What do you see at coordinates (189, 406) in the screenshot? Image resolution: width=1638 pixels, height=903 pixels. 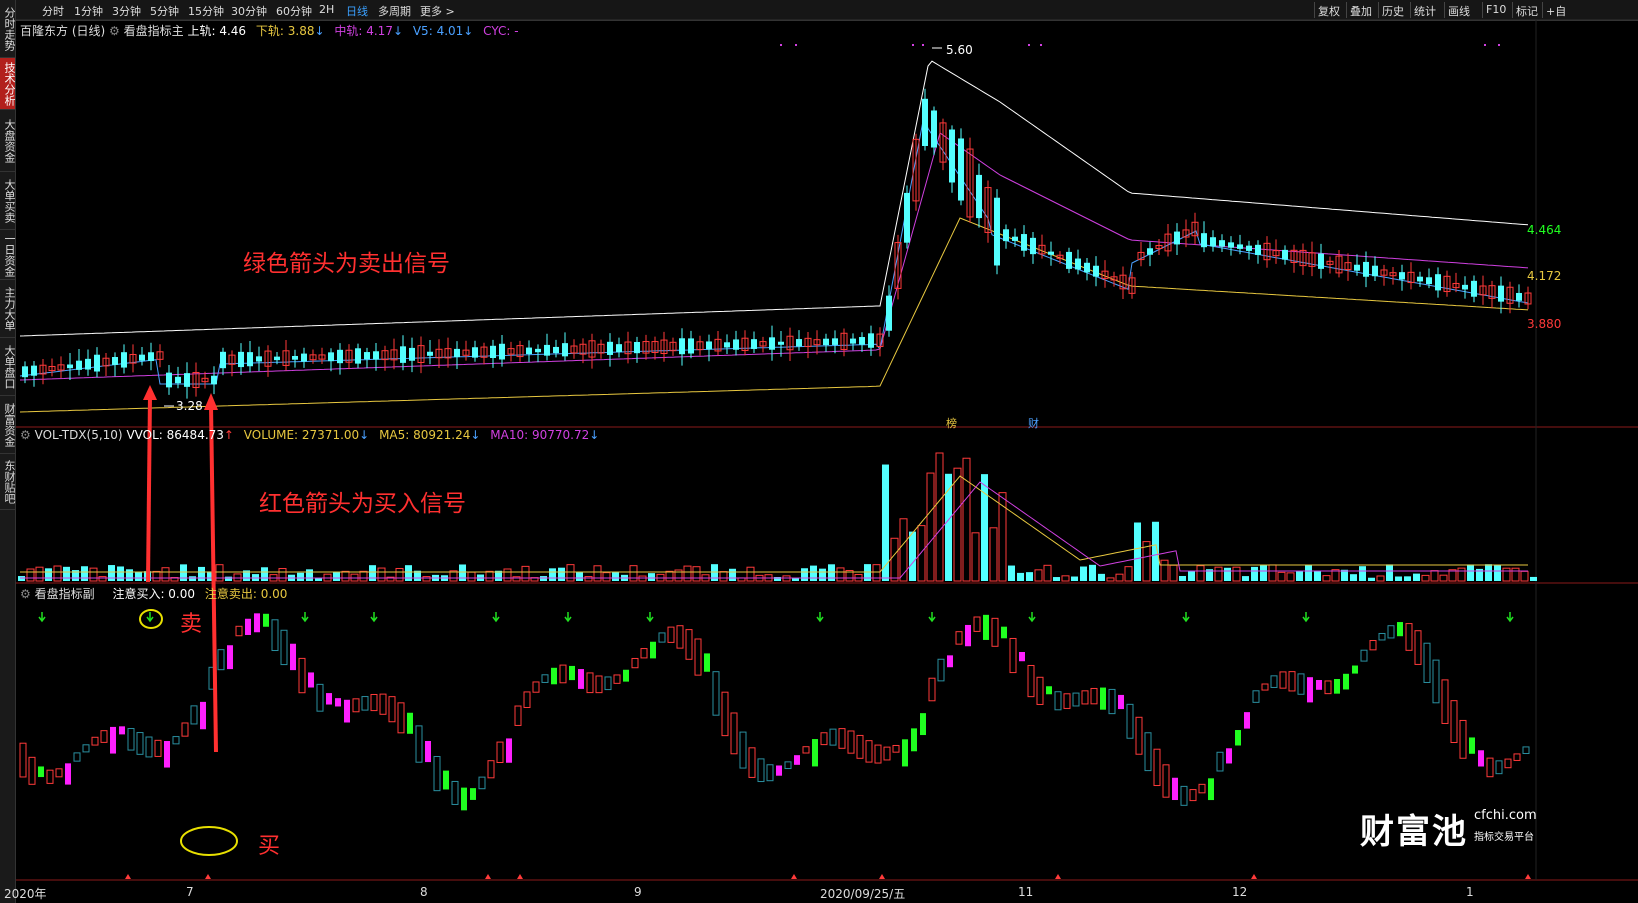 I see `low-price-label: 3.28` at bounding box center [189, 406].